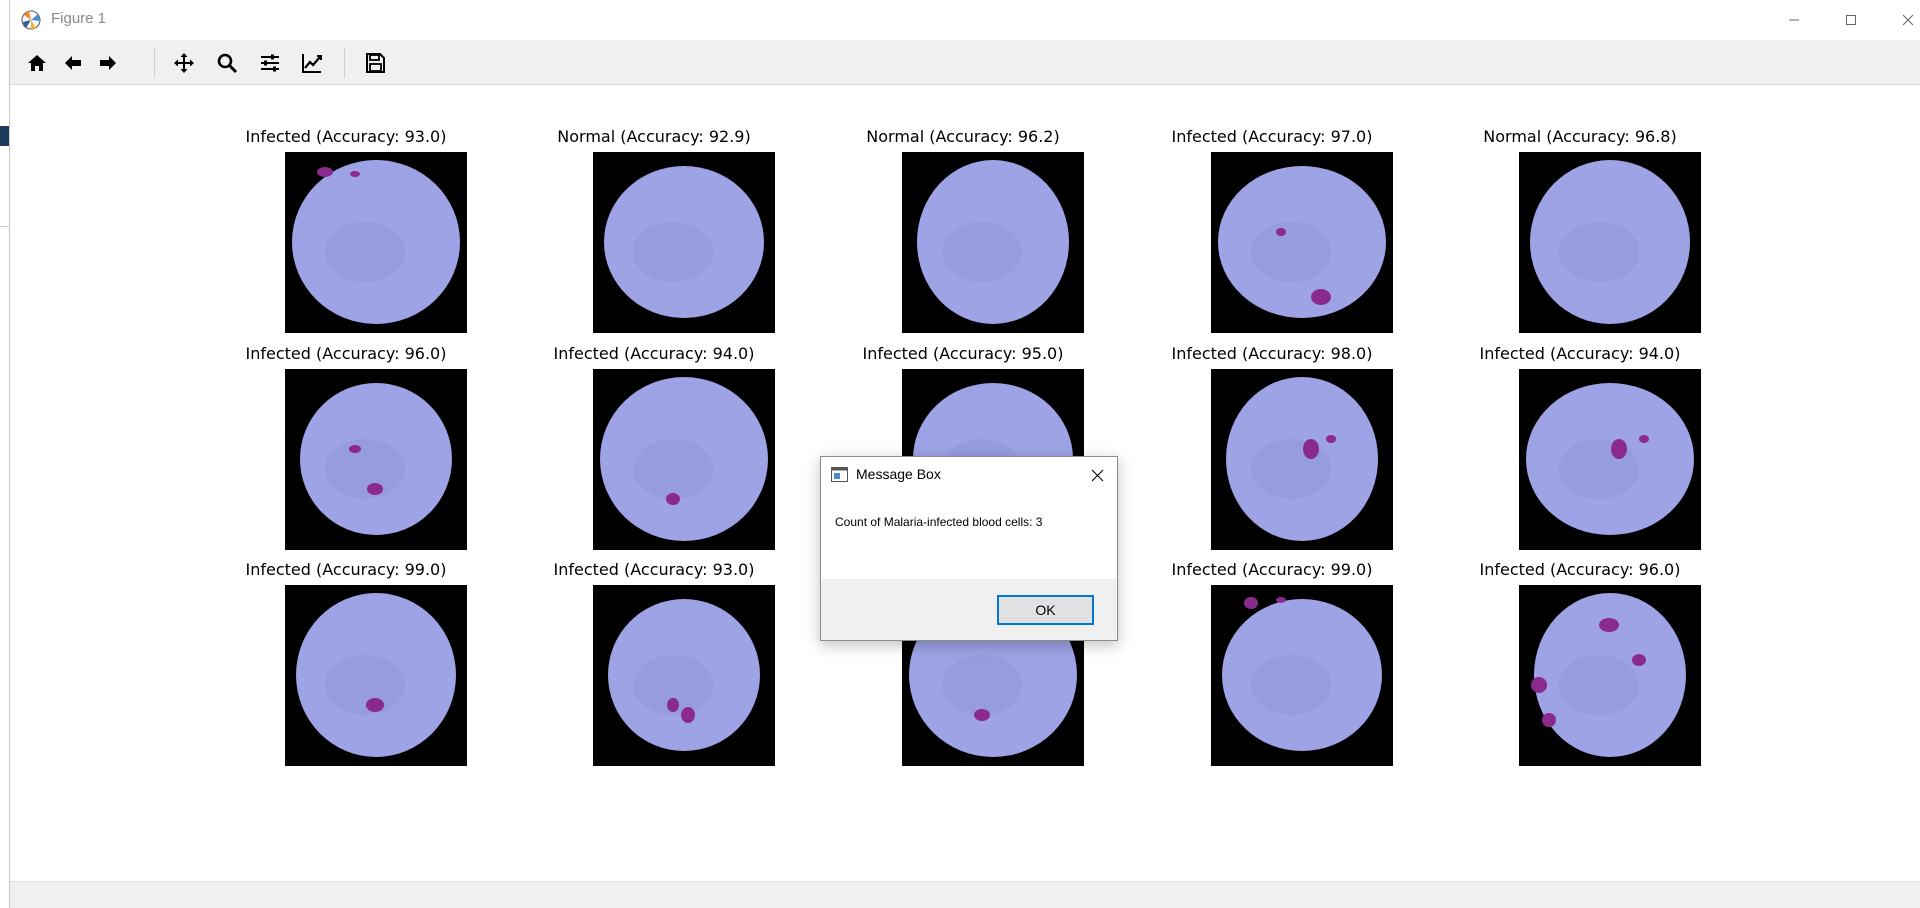 The image size is (1920, 908). I want to click on edit-axis-icon, so click(312, 63).